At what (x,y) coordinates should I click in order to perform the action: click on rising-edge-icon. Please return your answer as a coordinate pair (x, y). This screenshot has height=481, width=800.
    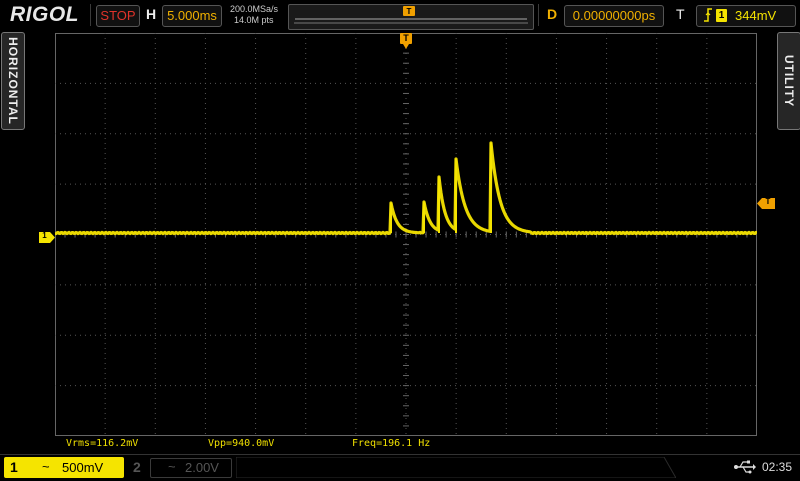
    Looking at the image, I should click on (708, 18).